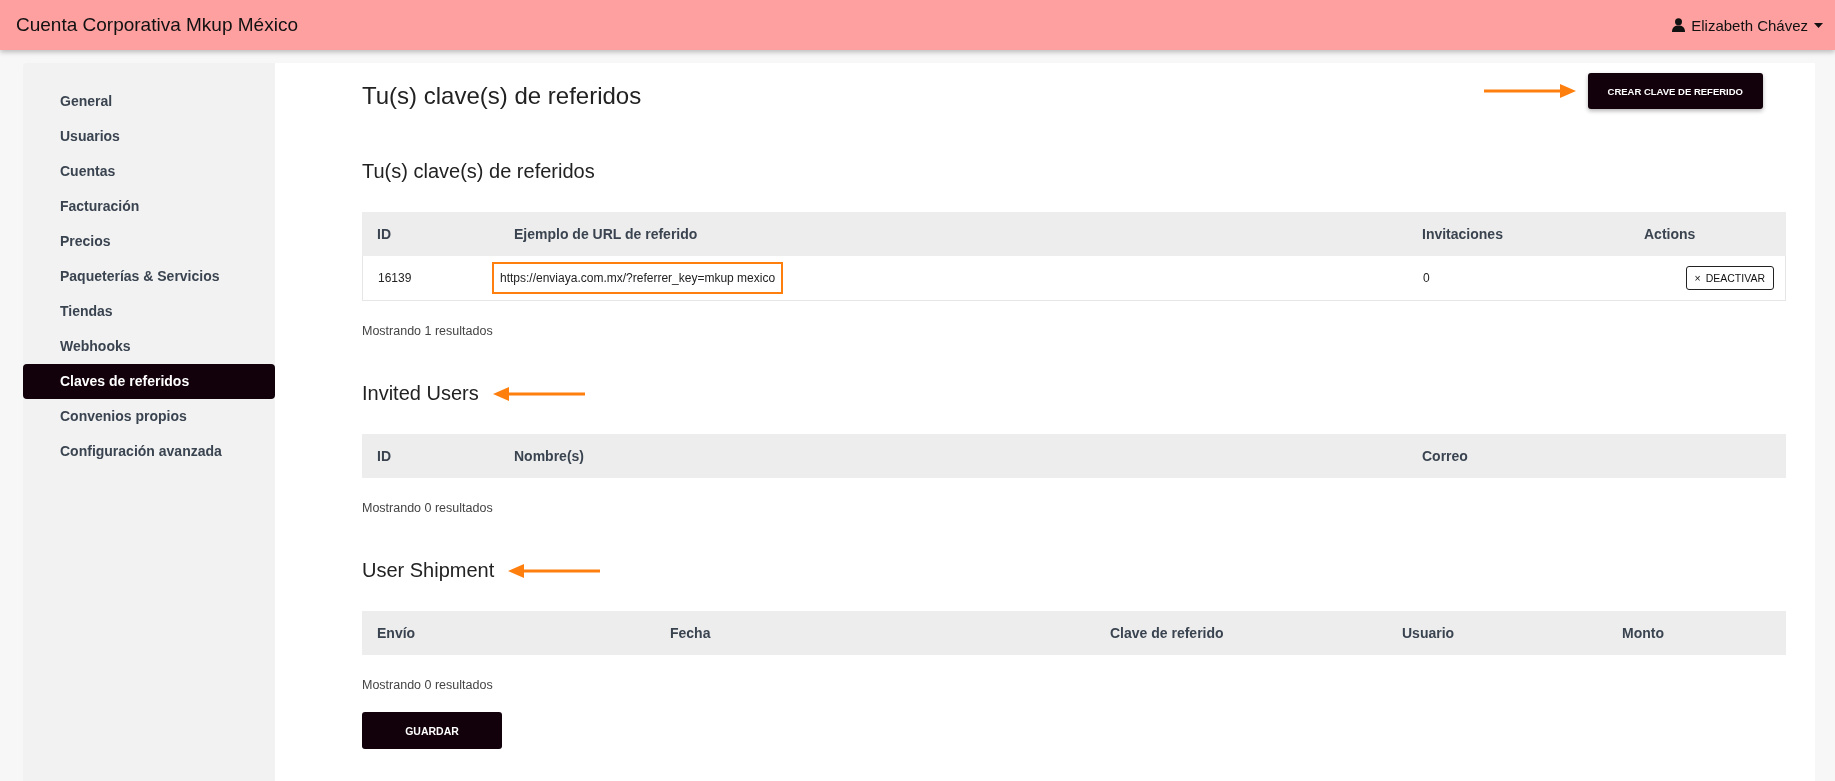  Describe the element at coordinates (149, 416) in the screenshot. I see `sidebar-item: Convenios propios` at that location.